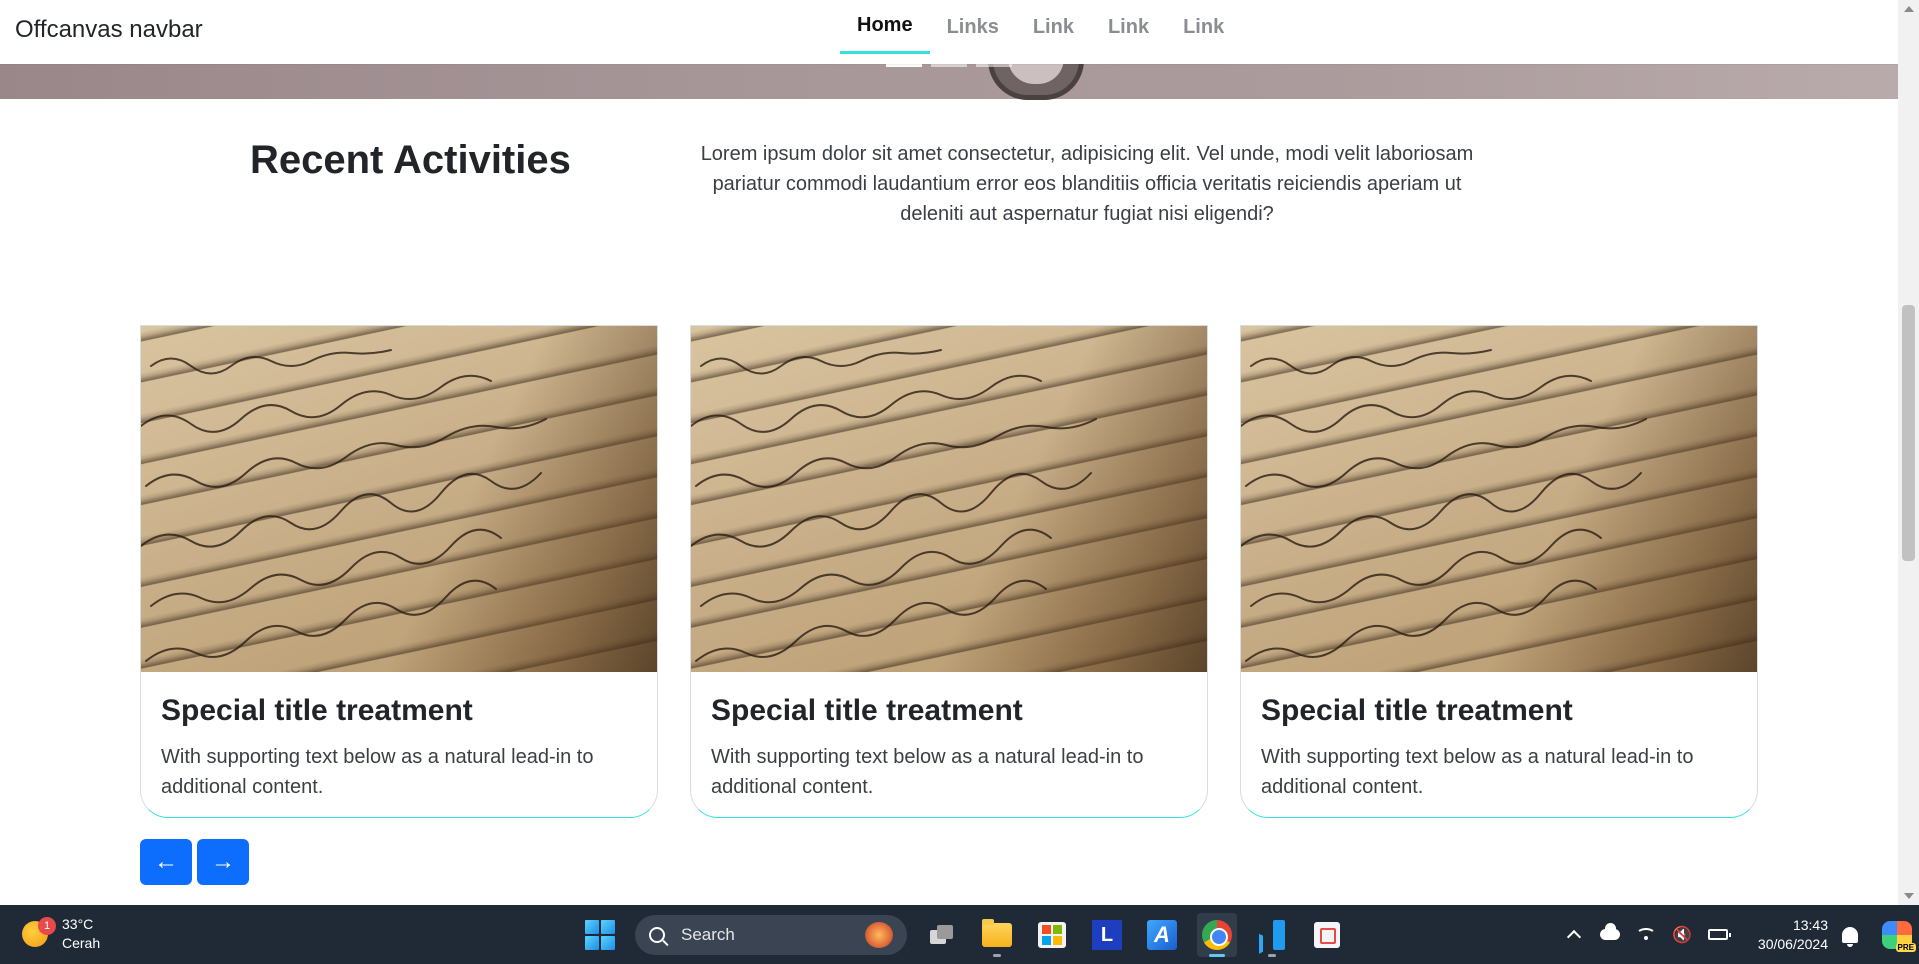 This screenshot has width=1919, height=964. I want to click on weather-temperature: 33°C, so click(78, 924).